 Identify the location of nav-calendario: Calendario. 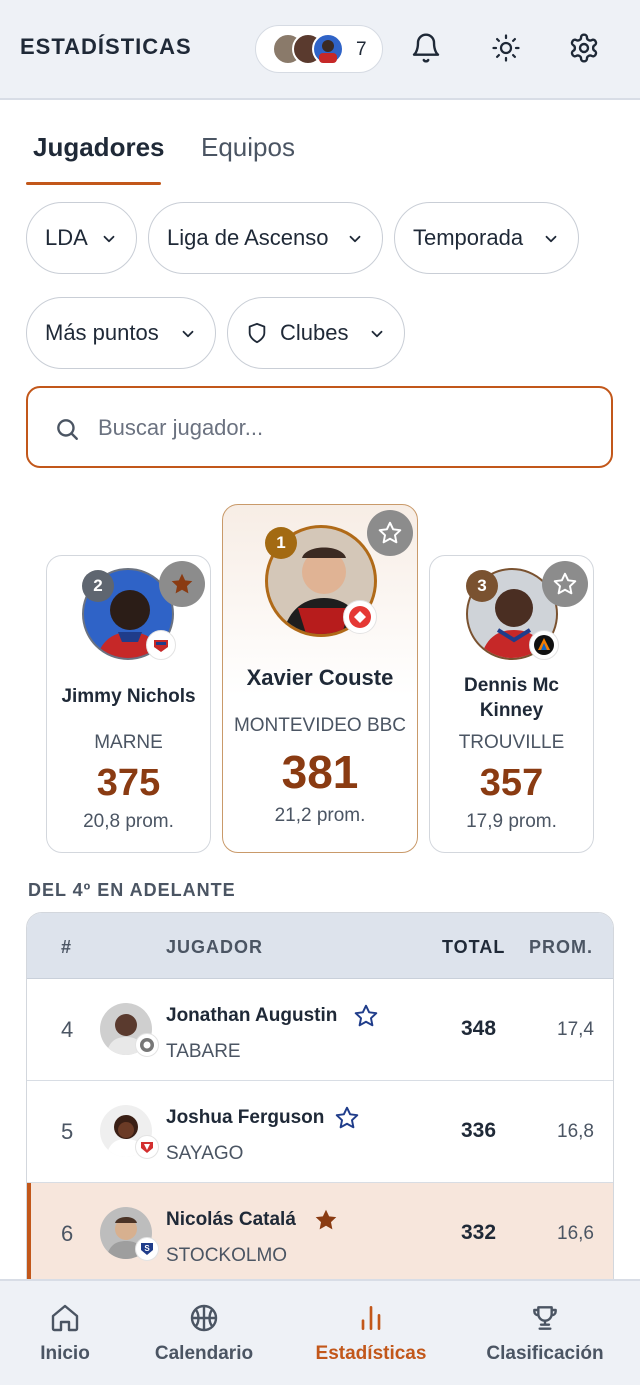
(204, 1333).